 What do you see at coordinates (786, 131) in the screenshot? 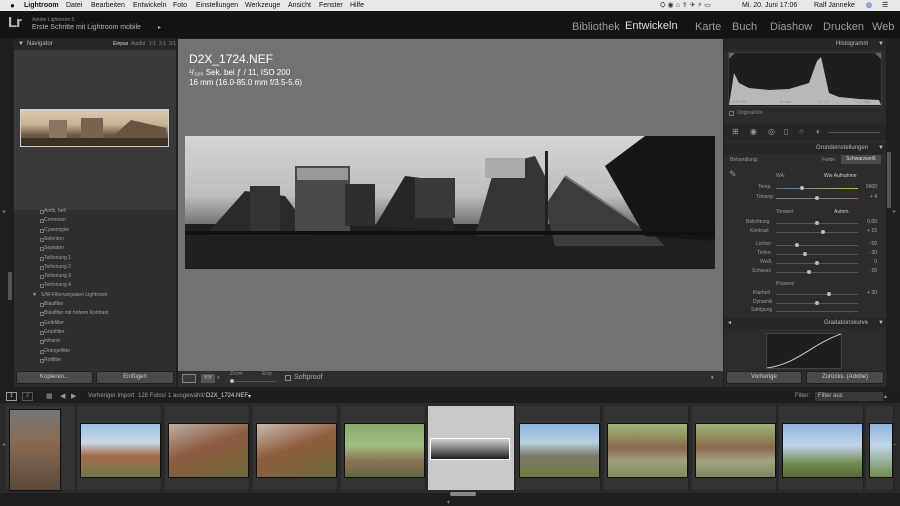
I see `graduated-filter-icon: ▯` at bounding box center [786, 131].